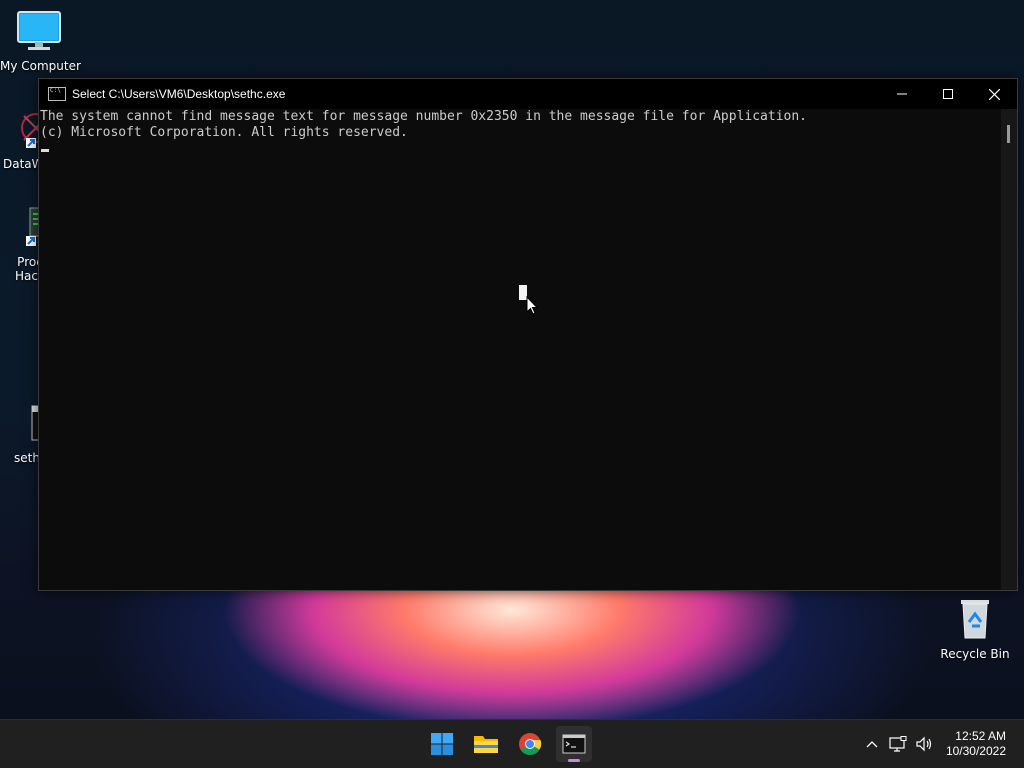 The width and height of the screenshot is (1024, 768). I want to click on vertical-scrollbar, so click(1009, 349).